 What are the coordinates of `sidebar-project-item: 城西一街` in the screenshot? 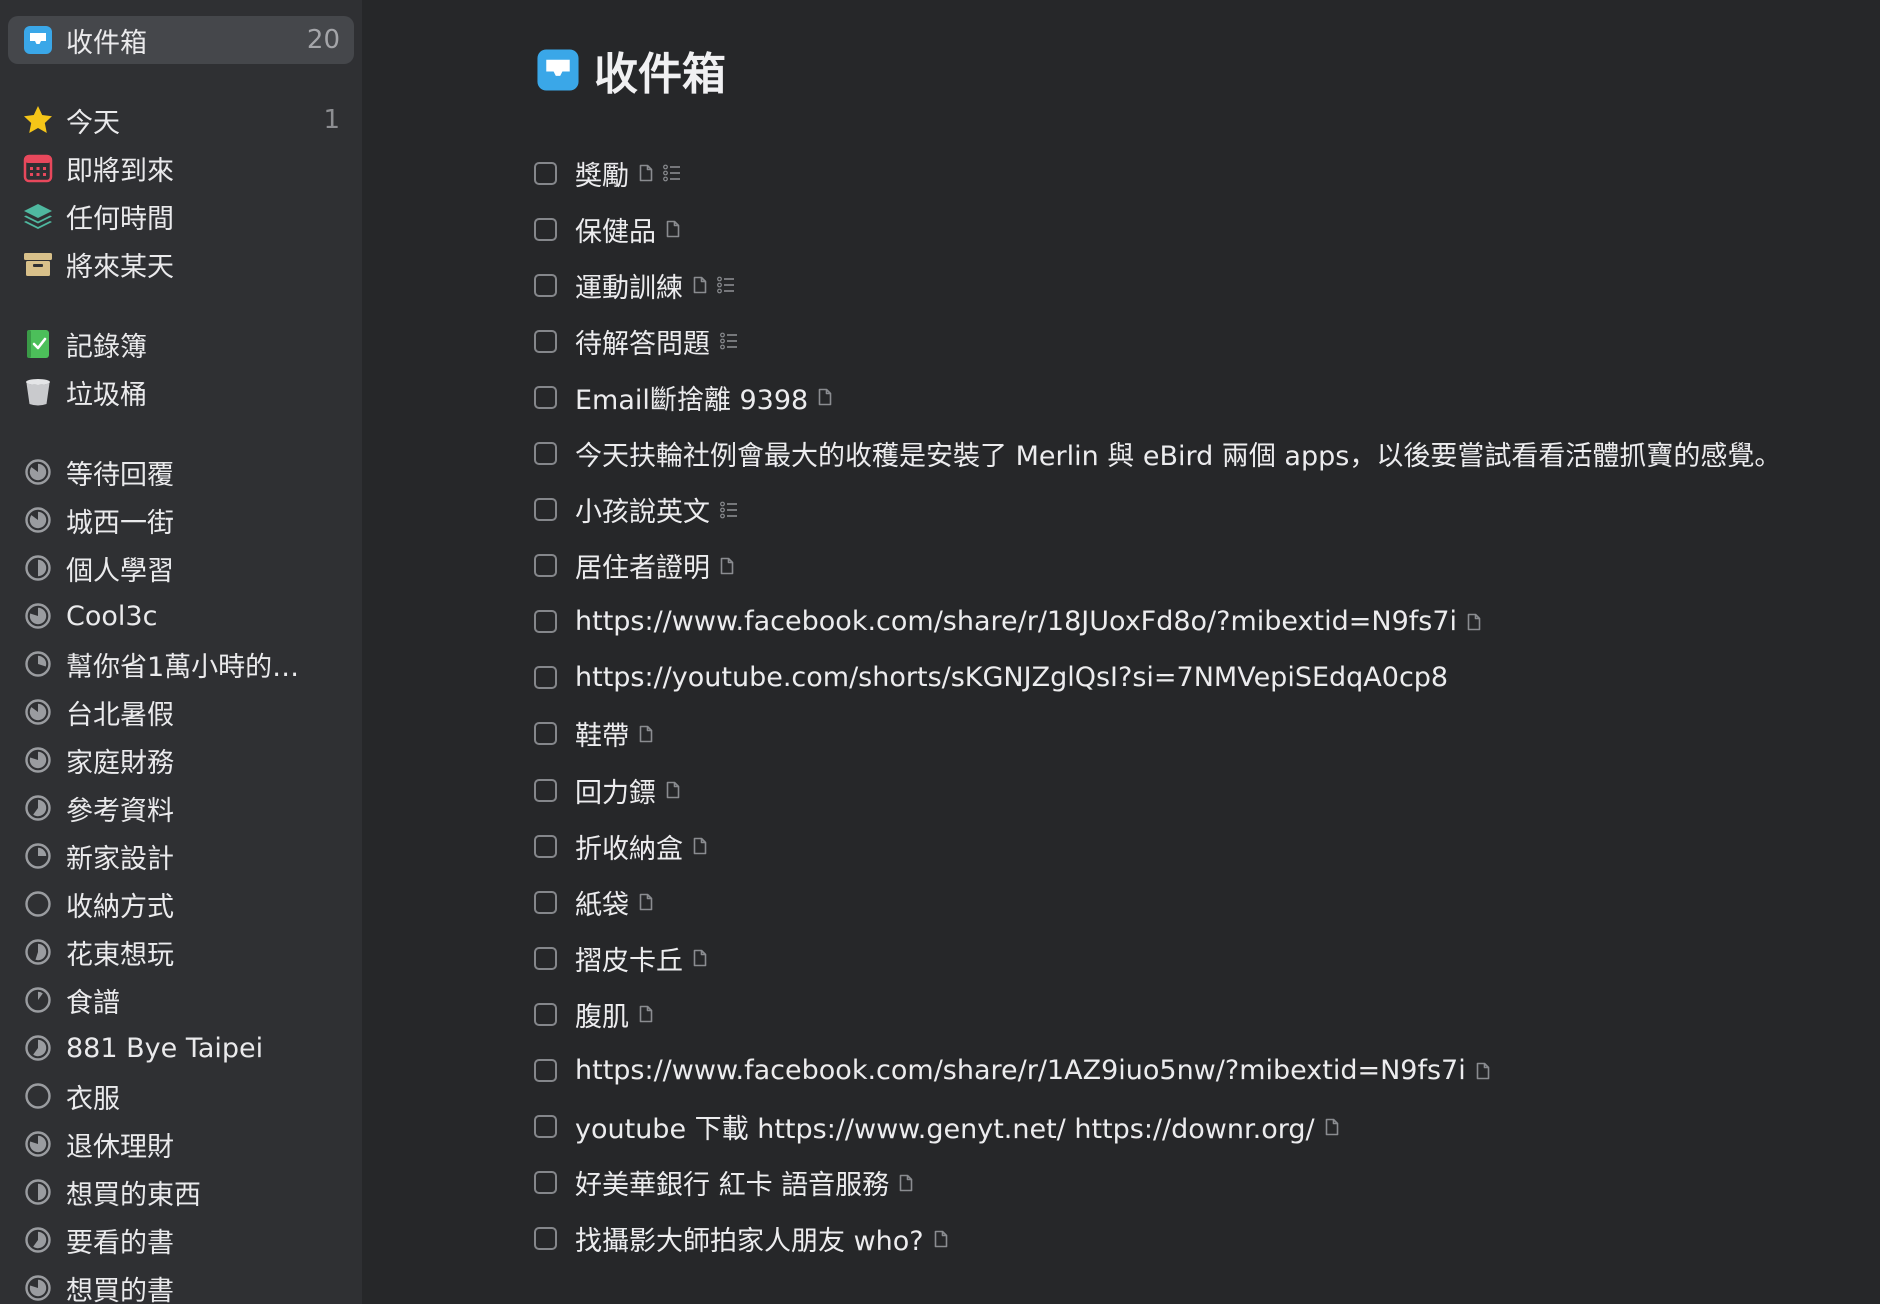 It's located at (181, 520).